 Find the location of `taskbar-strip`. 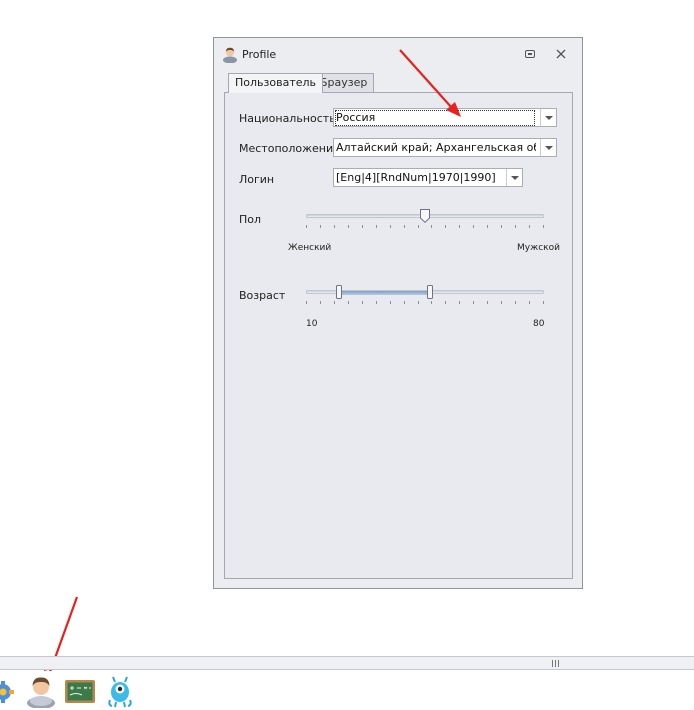

taskbar-strip is located at coordinates (347, 663).